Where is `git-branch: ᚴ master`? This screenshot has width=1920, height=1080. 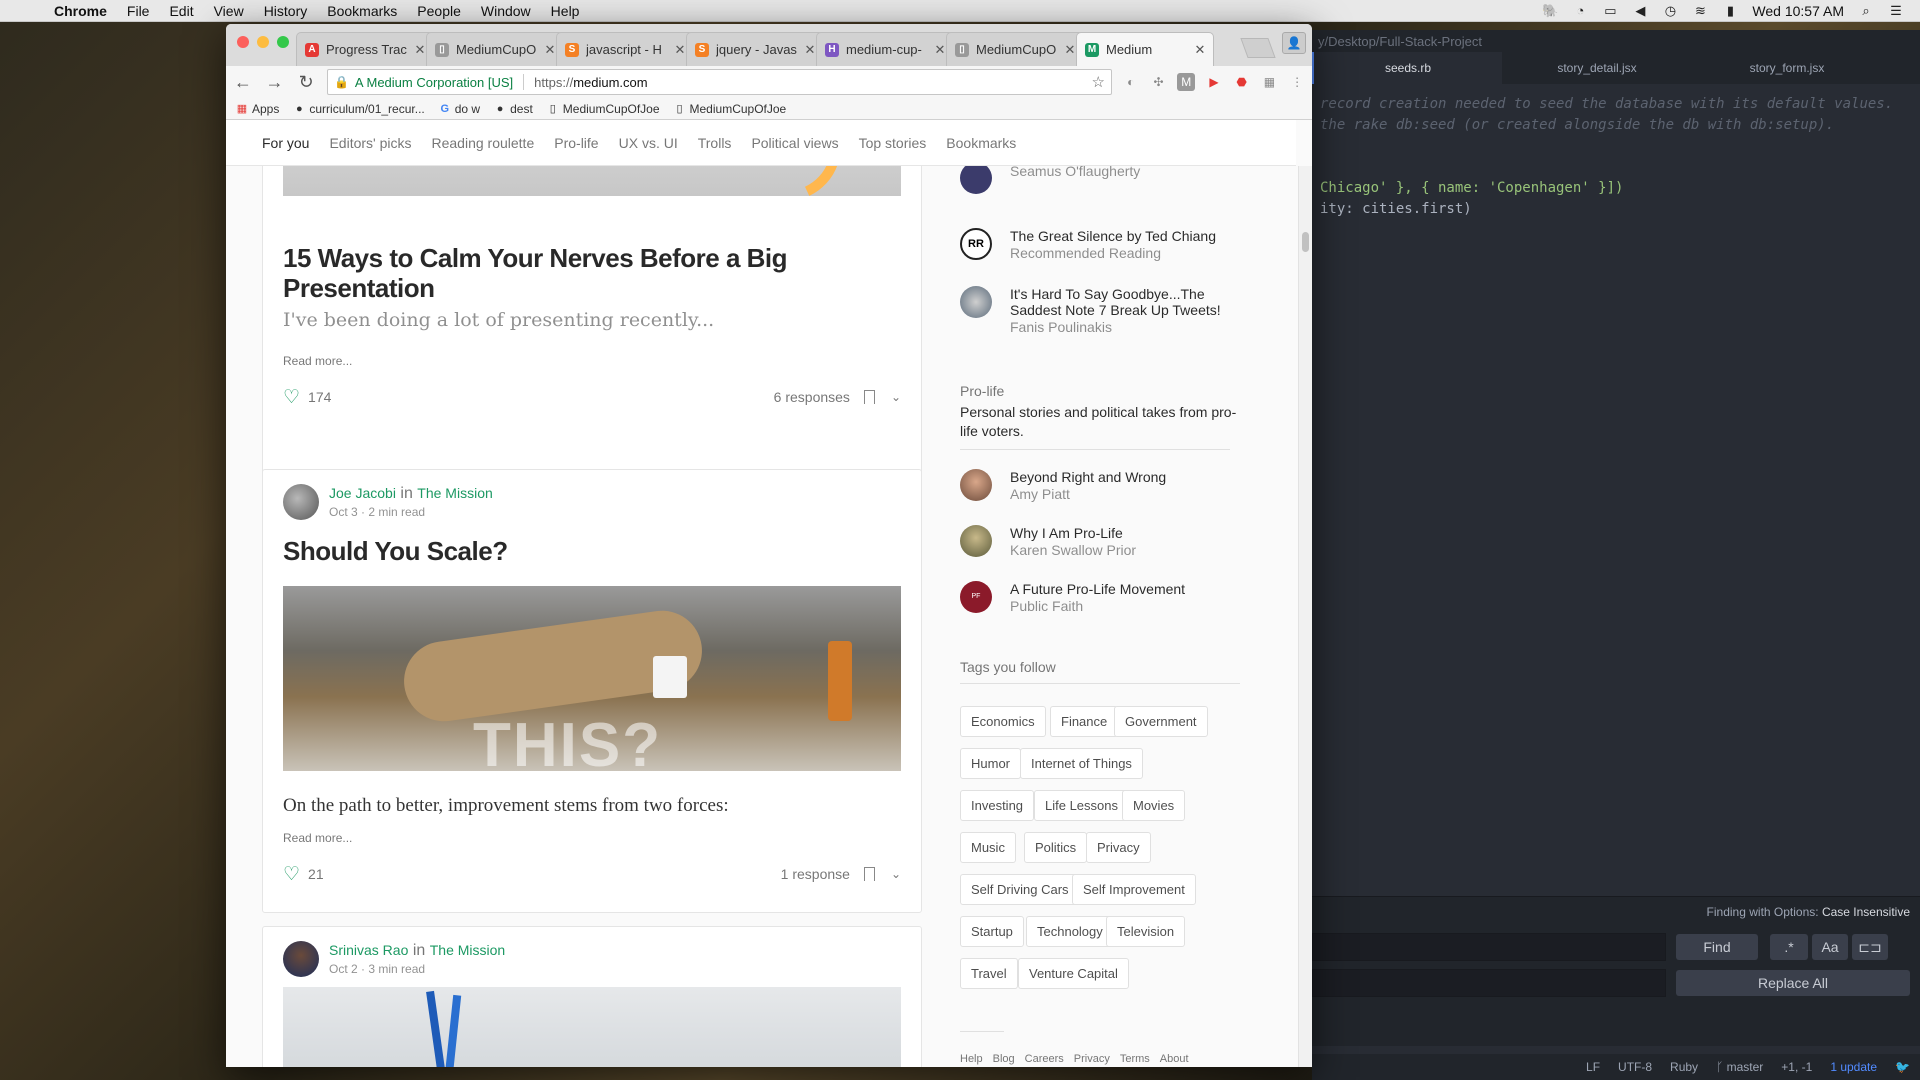
git-branch: ᚴ master is located at coordinates (1739, 1067).